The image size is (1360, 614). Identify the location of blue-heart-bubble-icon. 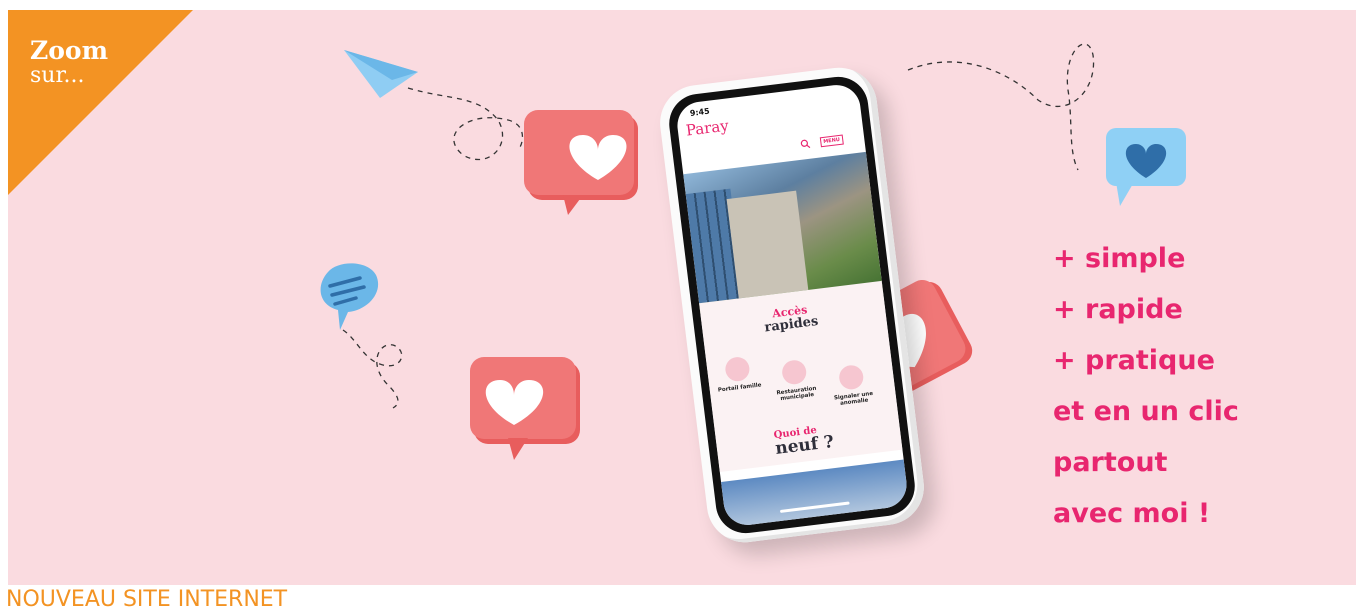
(1146, 167).